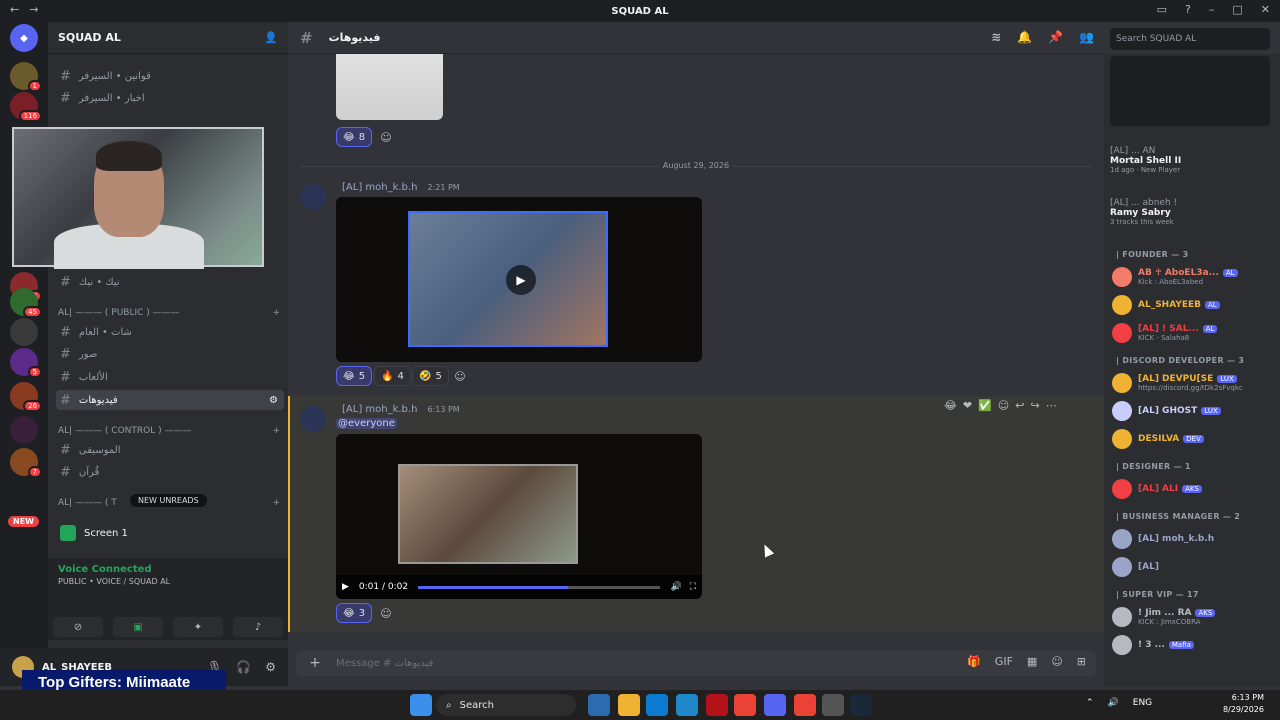 The image size is (1280, 720). I want to click on file-explorer-icon, so click(629, 705).